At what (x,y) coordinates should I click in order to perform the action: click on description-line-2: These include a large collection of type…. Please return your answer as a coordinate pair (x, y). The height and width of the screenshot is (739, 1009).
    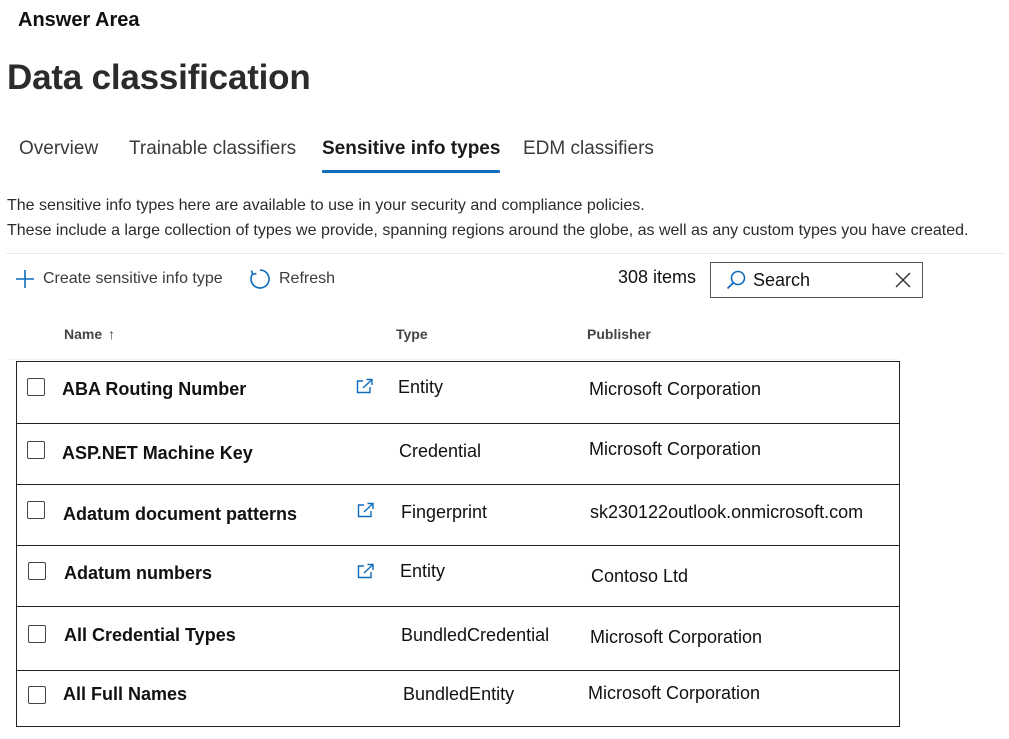
    Looking at the image, I should click on (488, 230).